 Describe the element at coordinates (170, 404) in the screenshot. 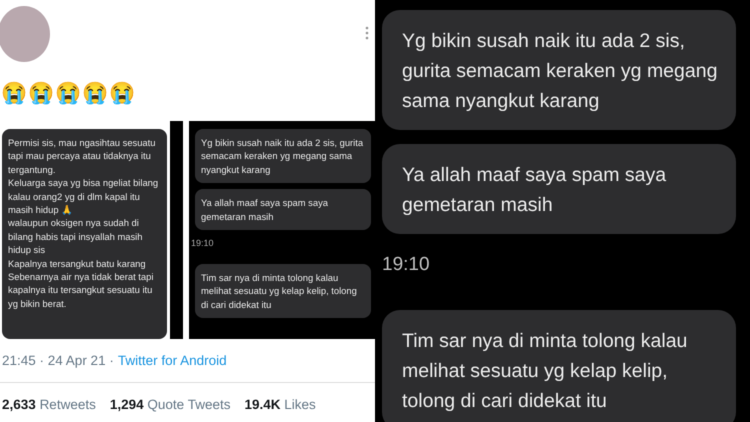

I see `engagement-stat: 1,294 Quote Tweets` at that location.